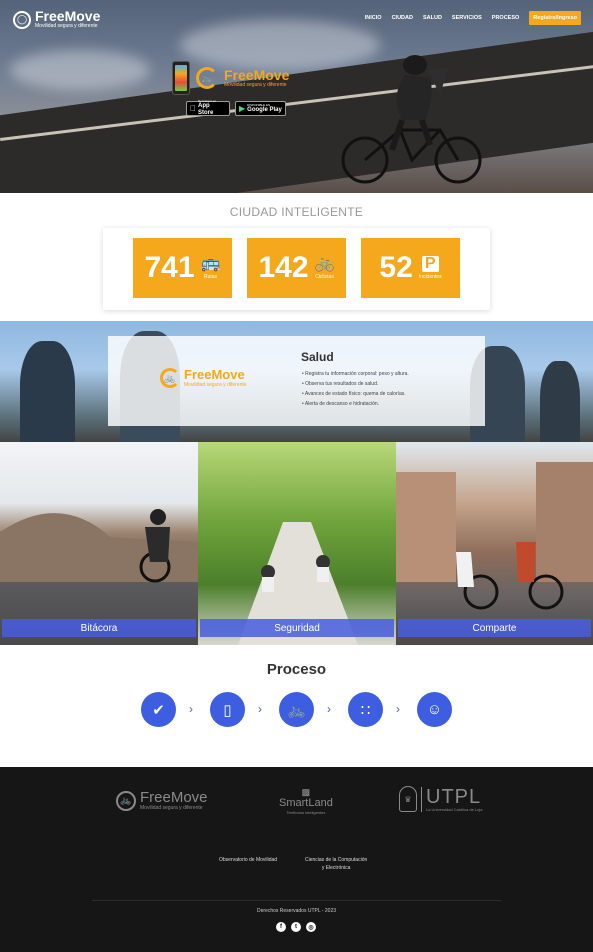 The height and width of the screenshot is (952, 593). I want to click on footer-divider, so click(297, 900).